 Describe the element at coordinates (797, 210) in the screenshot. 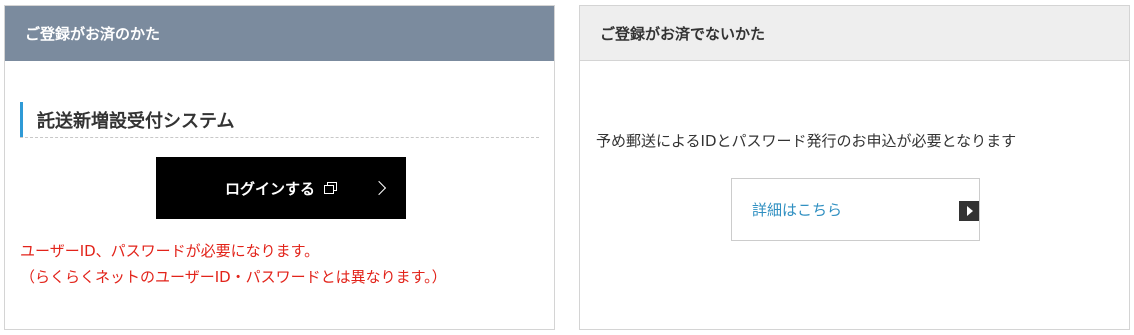

I see `details-link-label: 詳細はこちら` at that location.